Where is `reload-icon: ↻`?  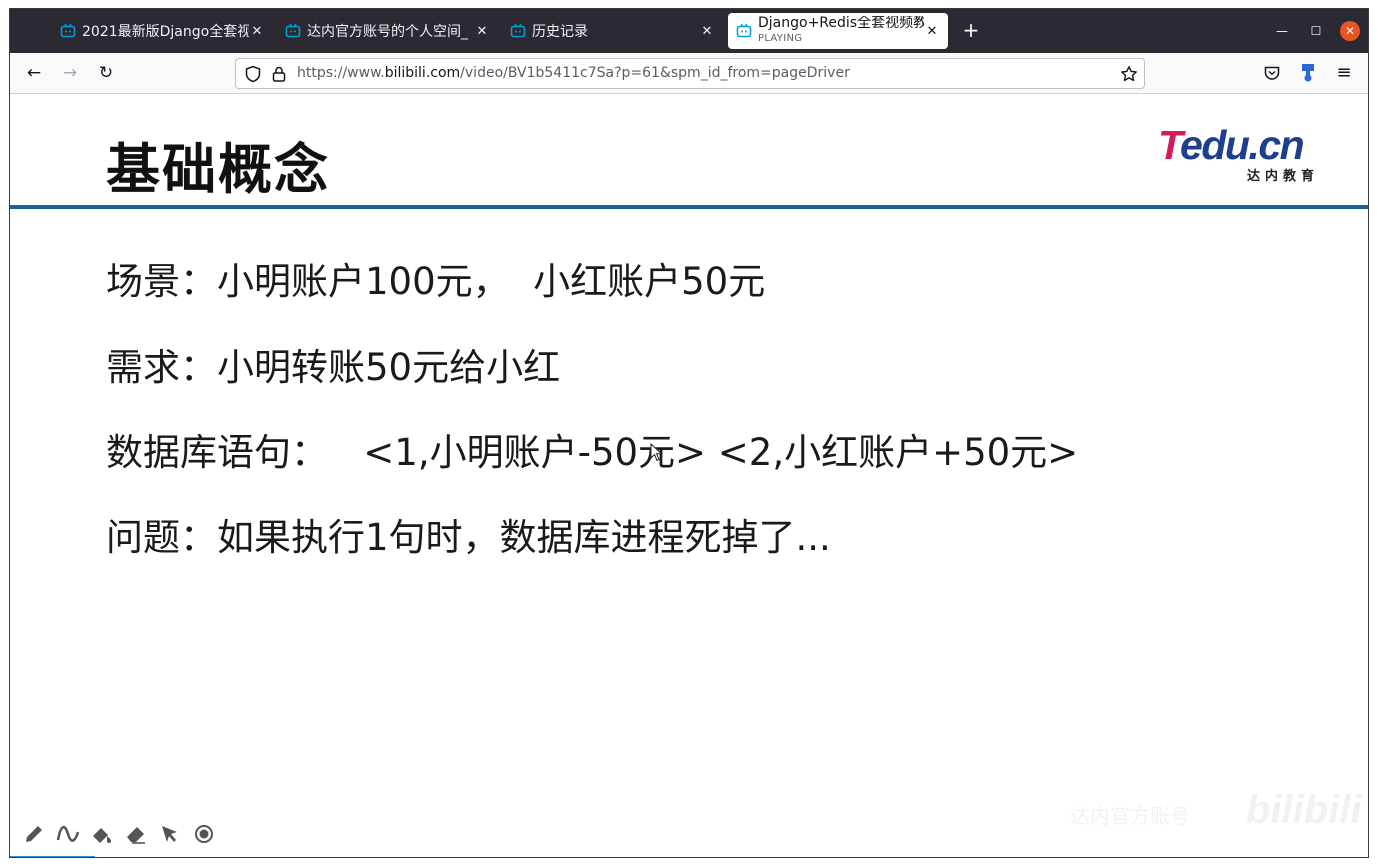 reload-icon: ↻ is located at coordinates (106, 73).